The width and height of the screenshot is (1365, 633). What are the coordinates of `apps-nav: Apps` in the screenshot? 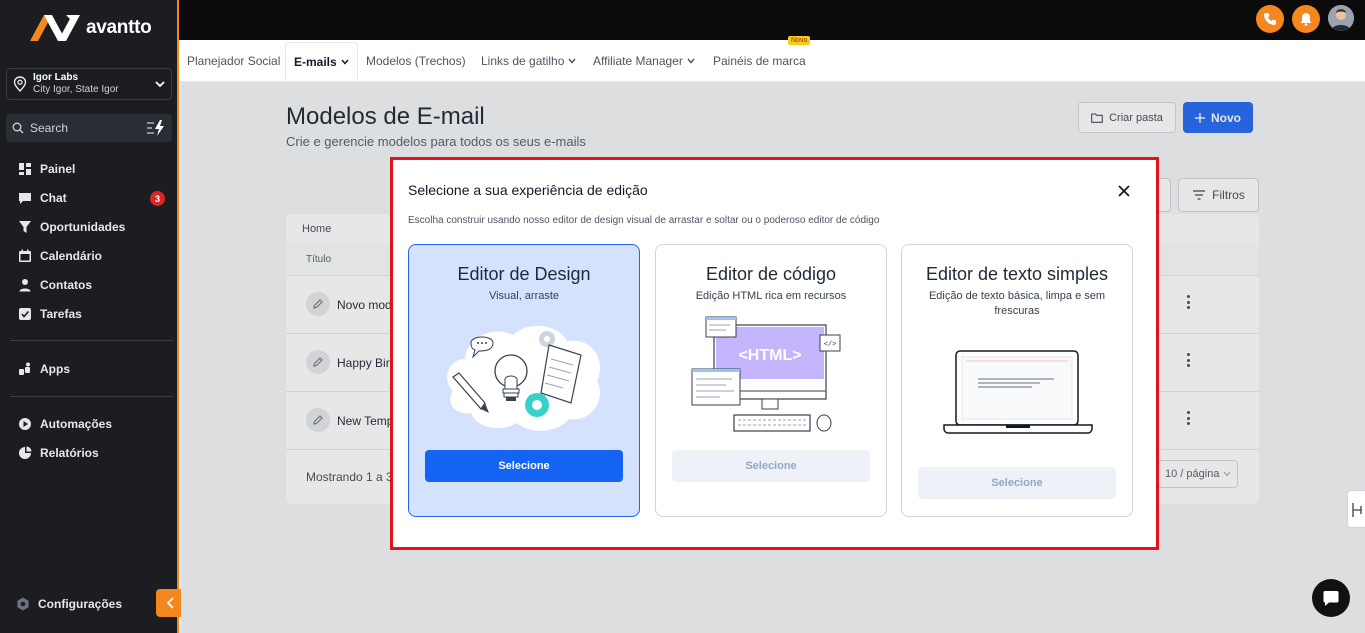 It's located at (89, 368).